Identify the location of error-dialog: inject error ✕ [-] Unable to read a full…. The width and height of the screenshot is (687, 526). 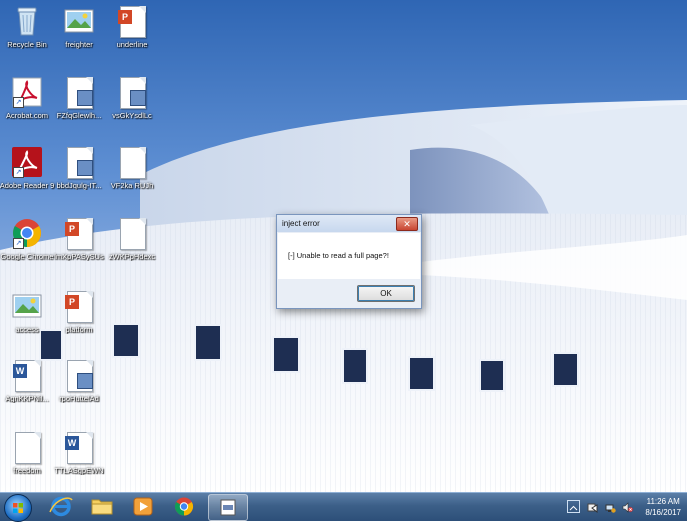
(349, 261).